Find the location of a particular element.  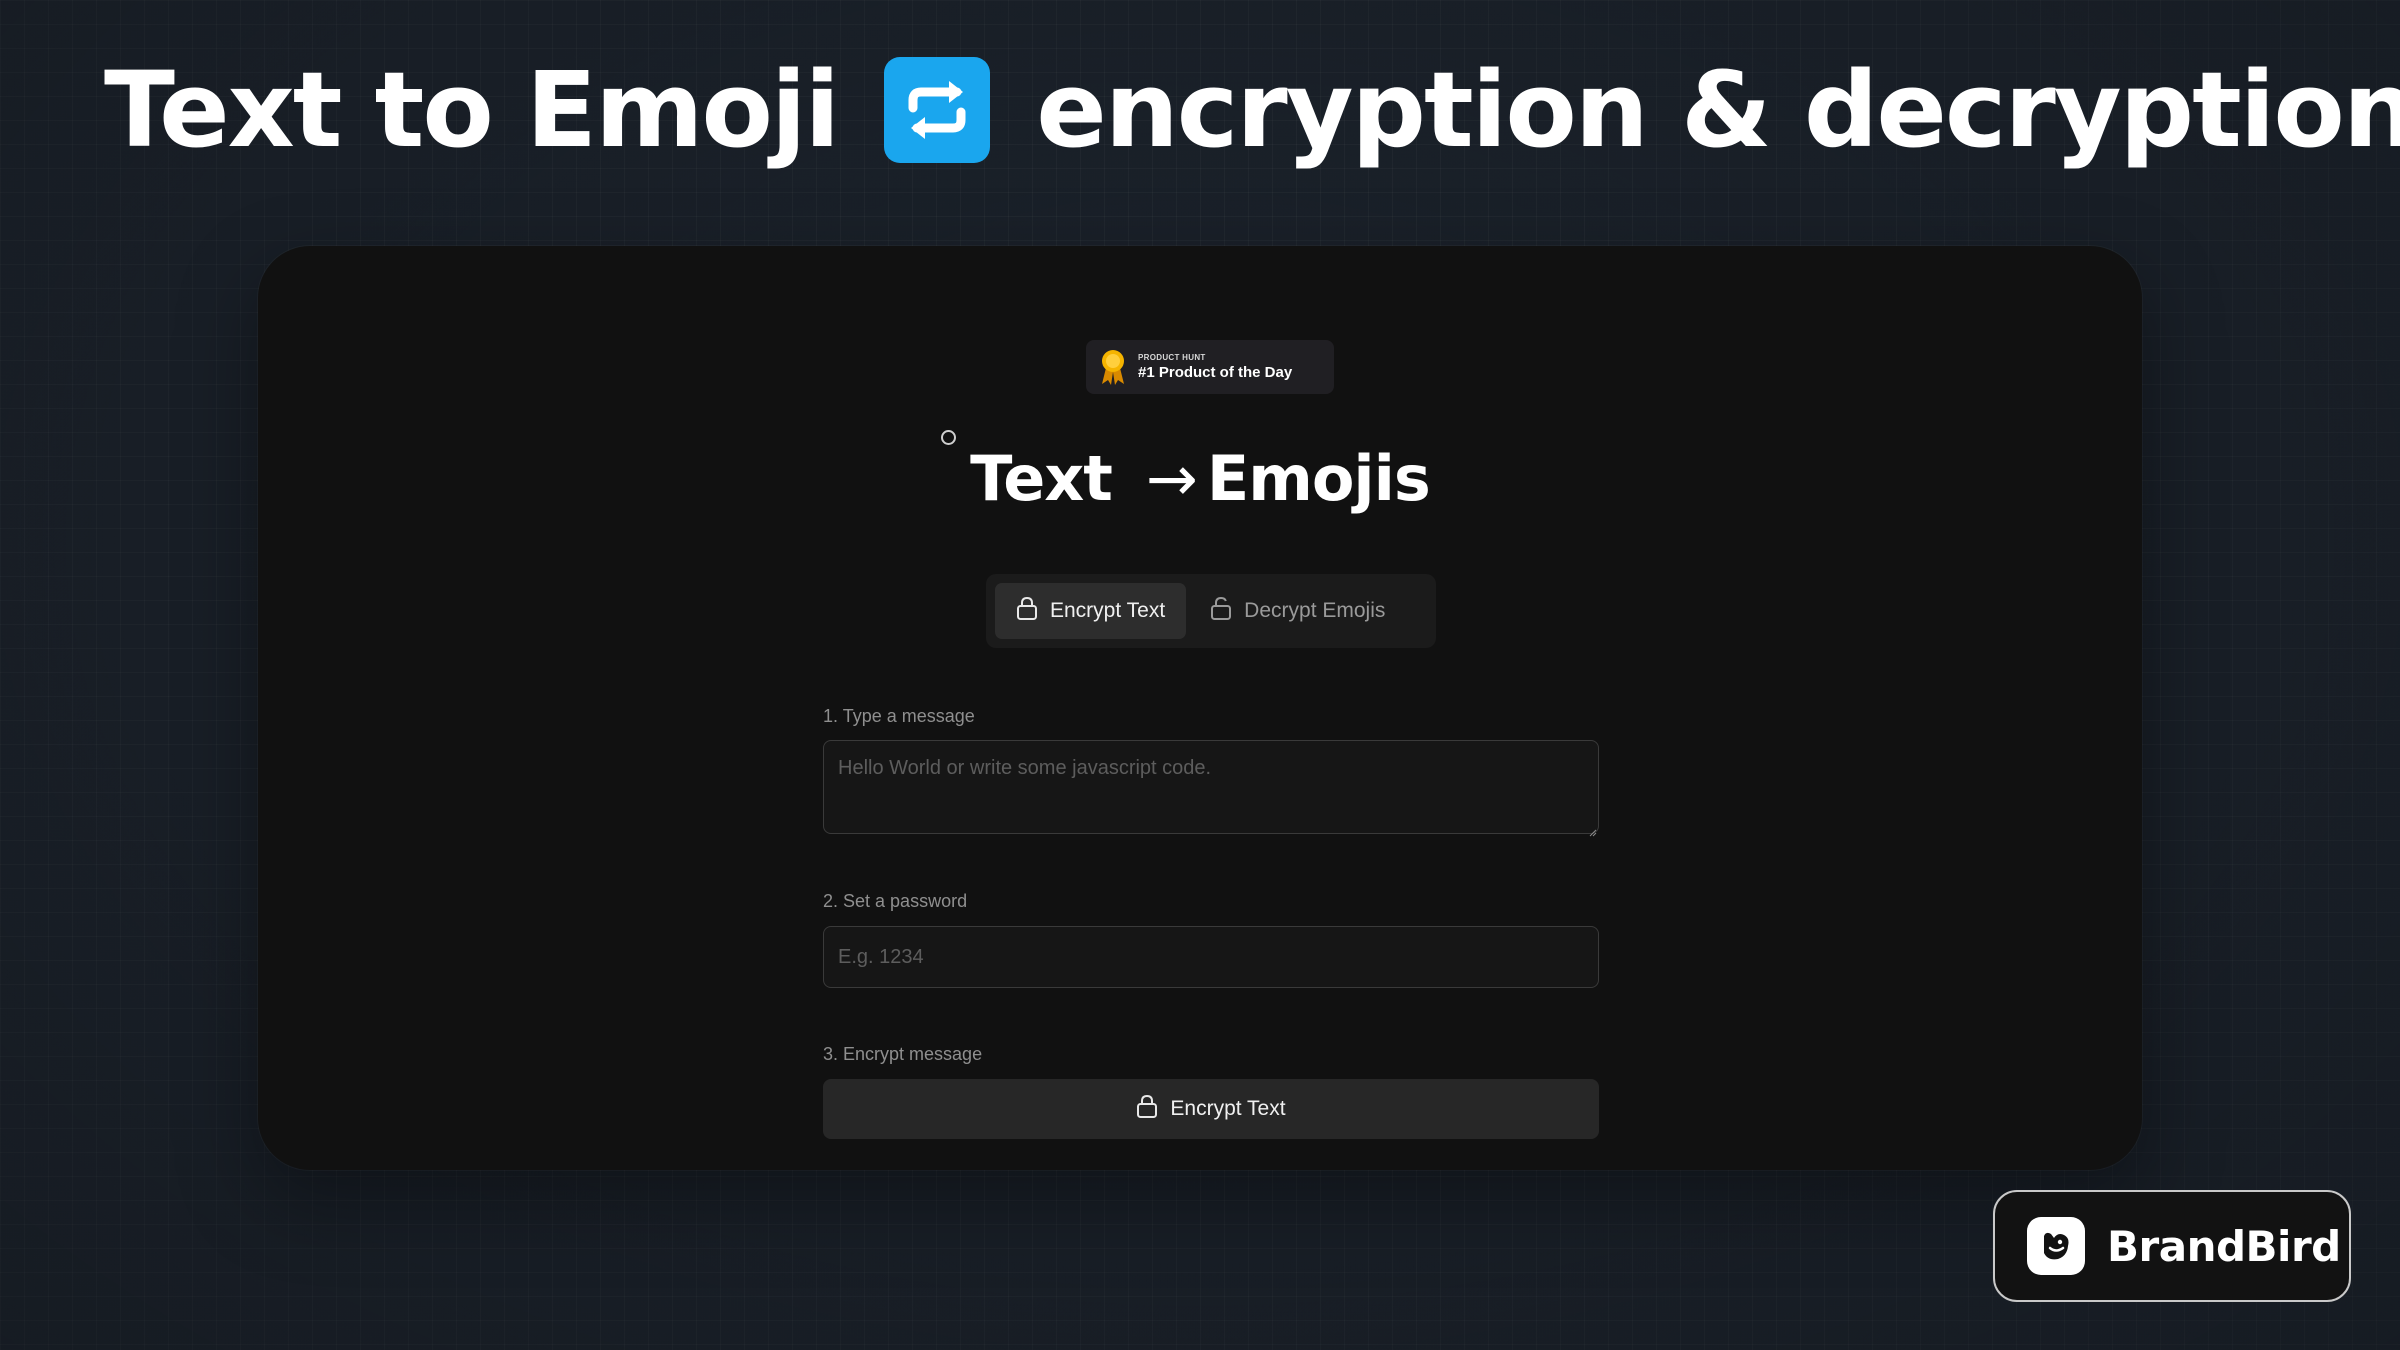

tab-decrypt-emojis: Decrypt Emojis is located at coordinates (1300, 611).